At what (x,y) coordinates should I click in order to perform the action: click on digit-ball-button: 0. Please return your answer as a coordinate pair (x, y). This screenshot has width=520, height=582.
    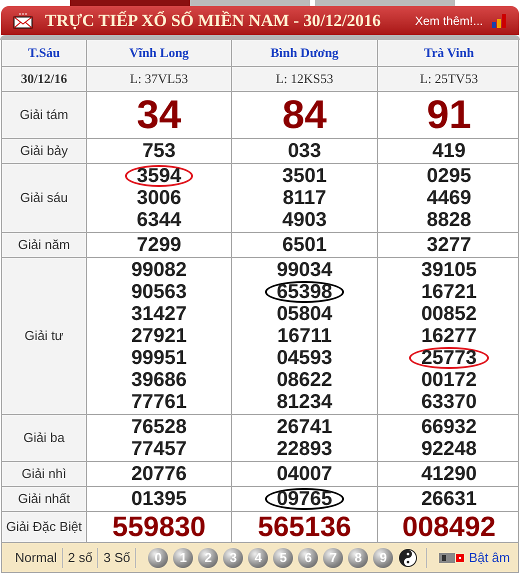
    Looking at the image, I should click on (158, 558).